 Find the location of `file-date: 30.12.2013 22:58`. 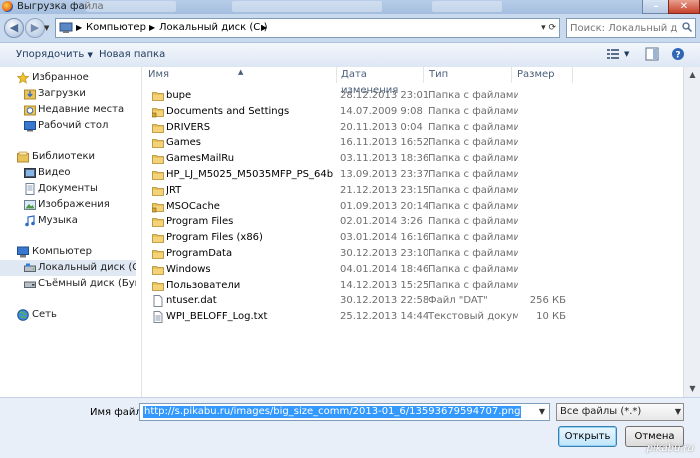

file-date: 30.12.2013 22:58 is located at coordinates (384, 301).